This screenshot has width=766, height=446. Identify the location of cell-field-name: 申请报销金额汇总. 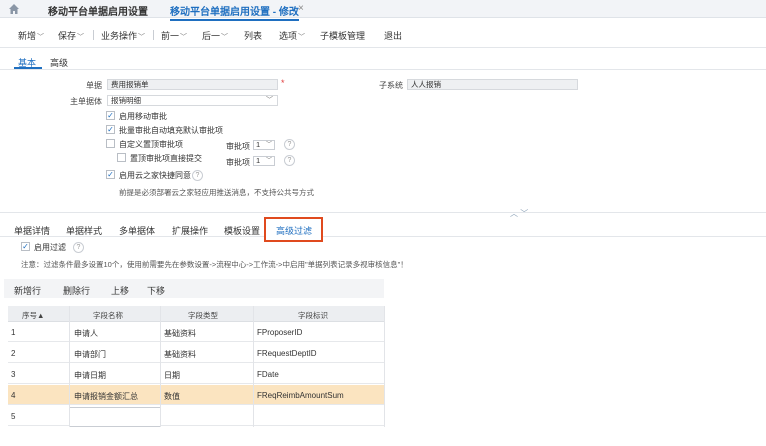
(106, 396).